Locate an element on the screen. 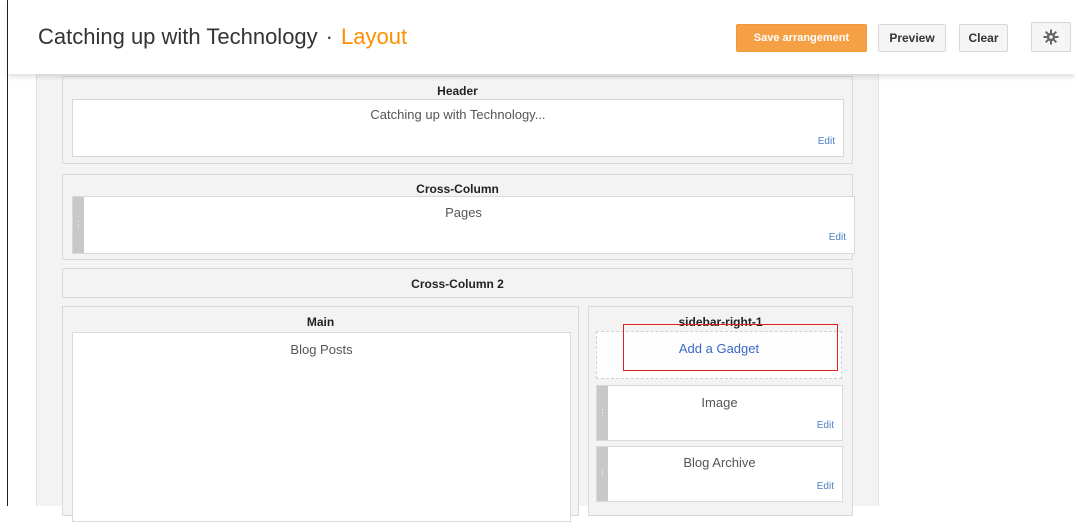 This screenshot has height=522, width=1075. pages-widget: ⋮ Pages Edit is located at coordinates (463, 225).